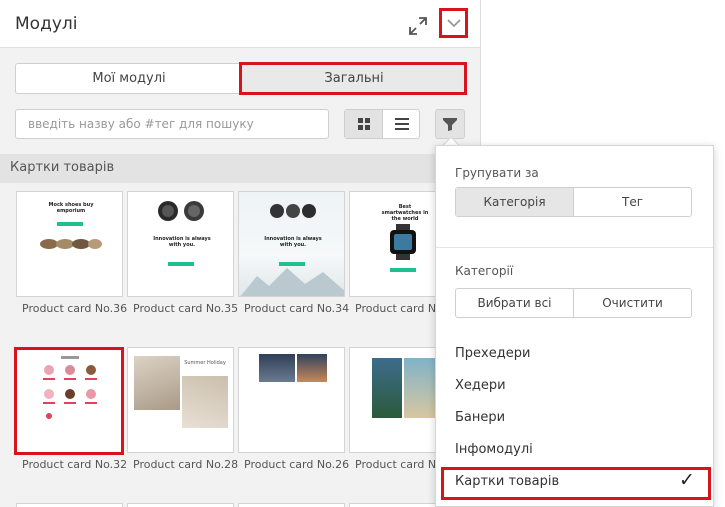 This screenshot has width=725, height=507. I want to click on group-tag-button: Тег, so click(632, 202).